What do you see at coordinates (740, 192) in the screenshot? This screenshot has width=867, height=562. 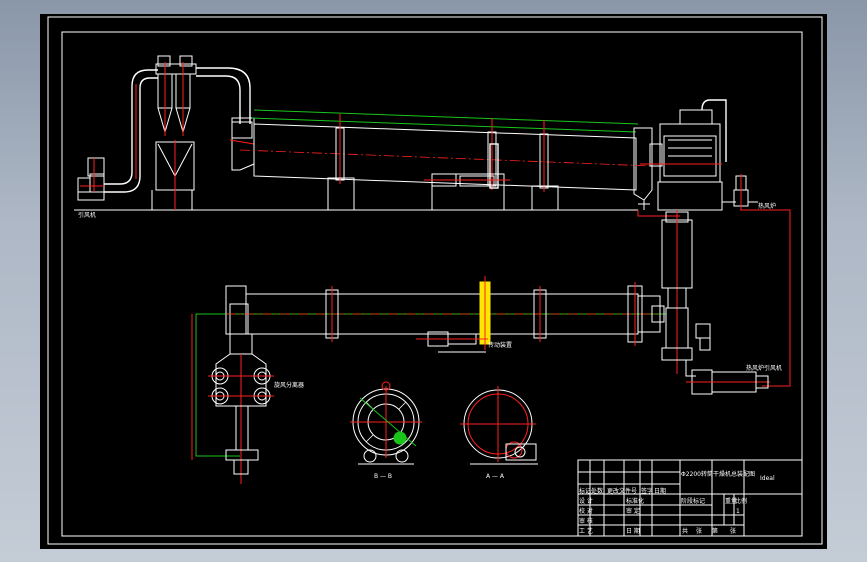 I see `hot-blast-fan-elevation` at bounding box center [740, 192].